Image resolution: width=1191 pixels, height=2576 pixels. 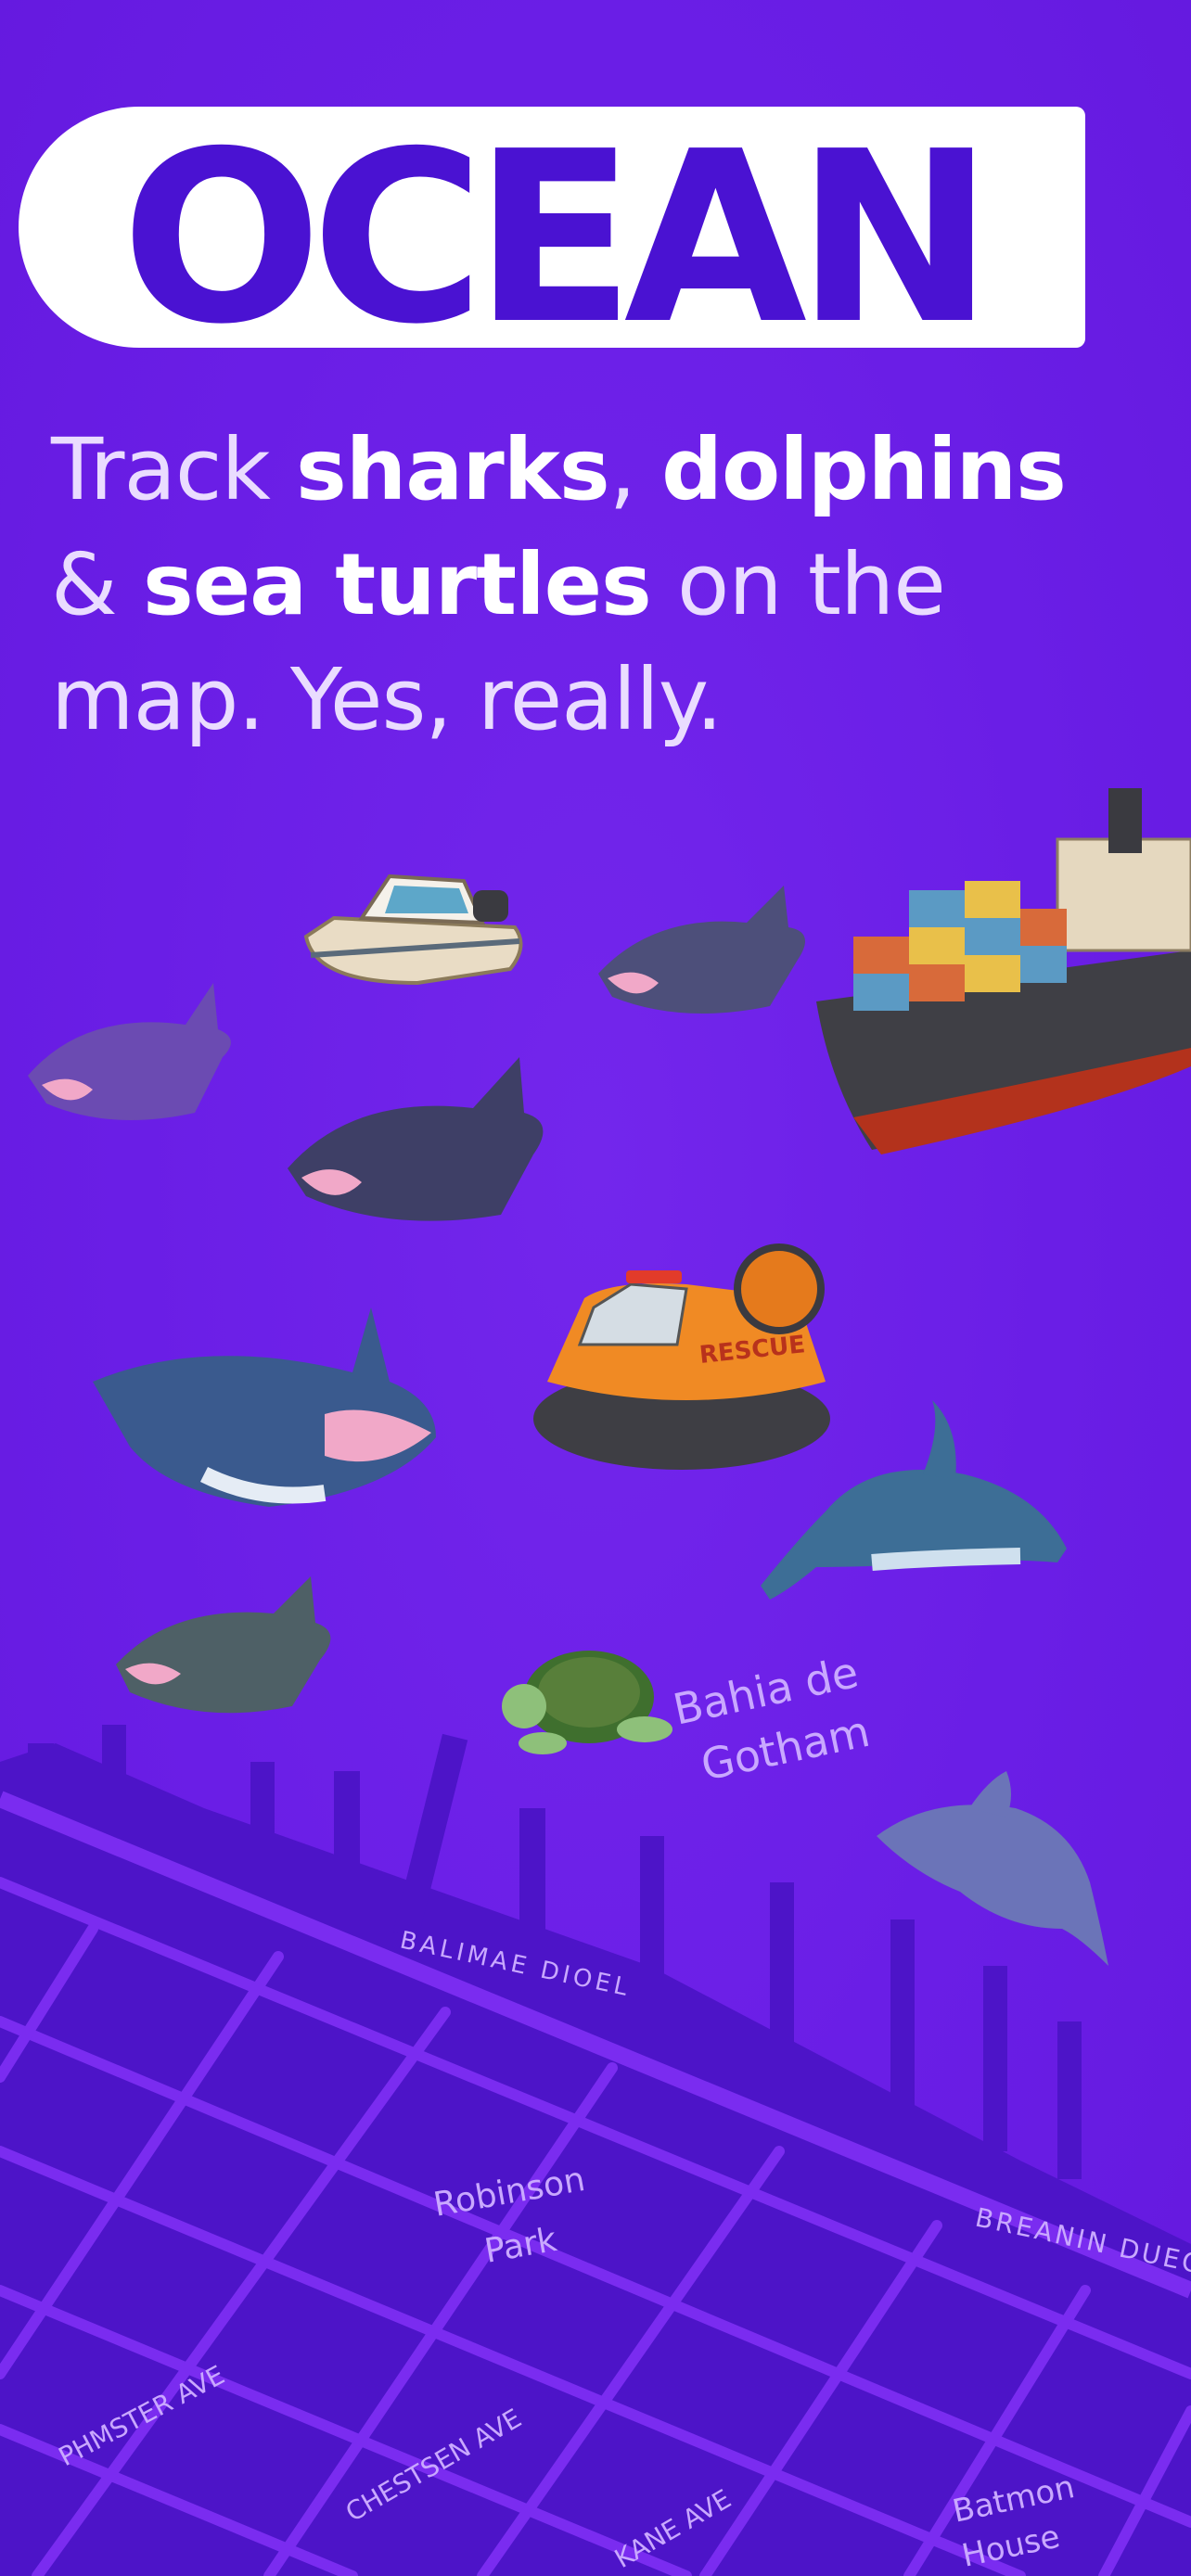 I want to click on sea-turtle-icon, so click(x=587, y=1702).